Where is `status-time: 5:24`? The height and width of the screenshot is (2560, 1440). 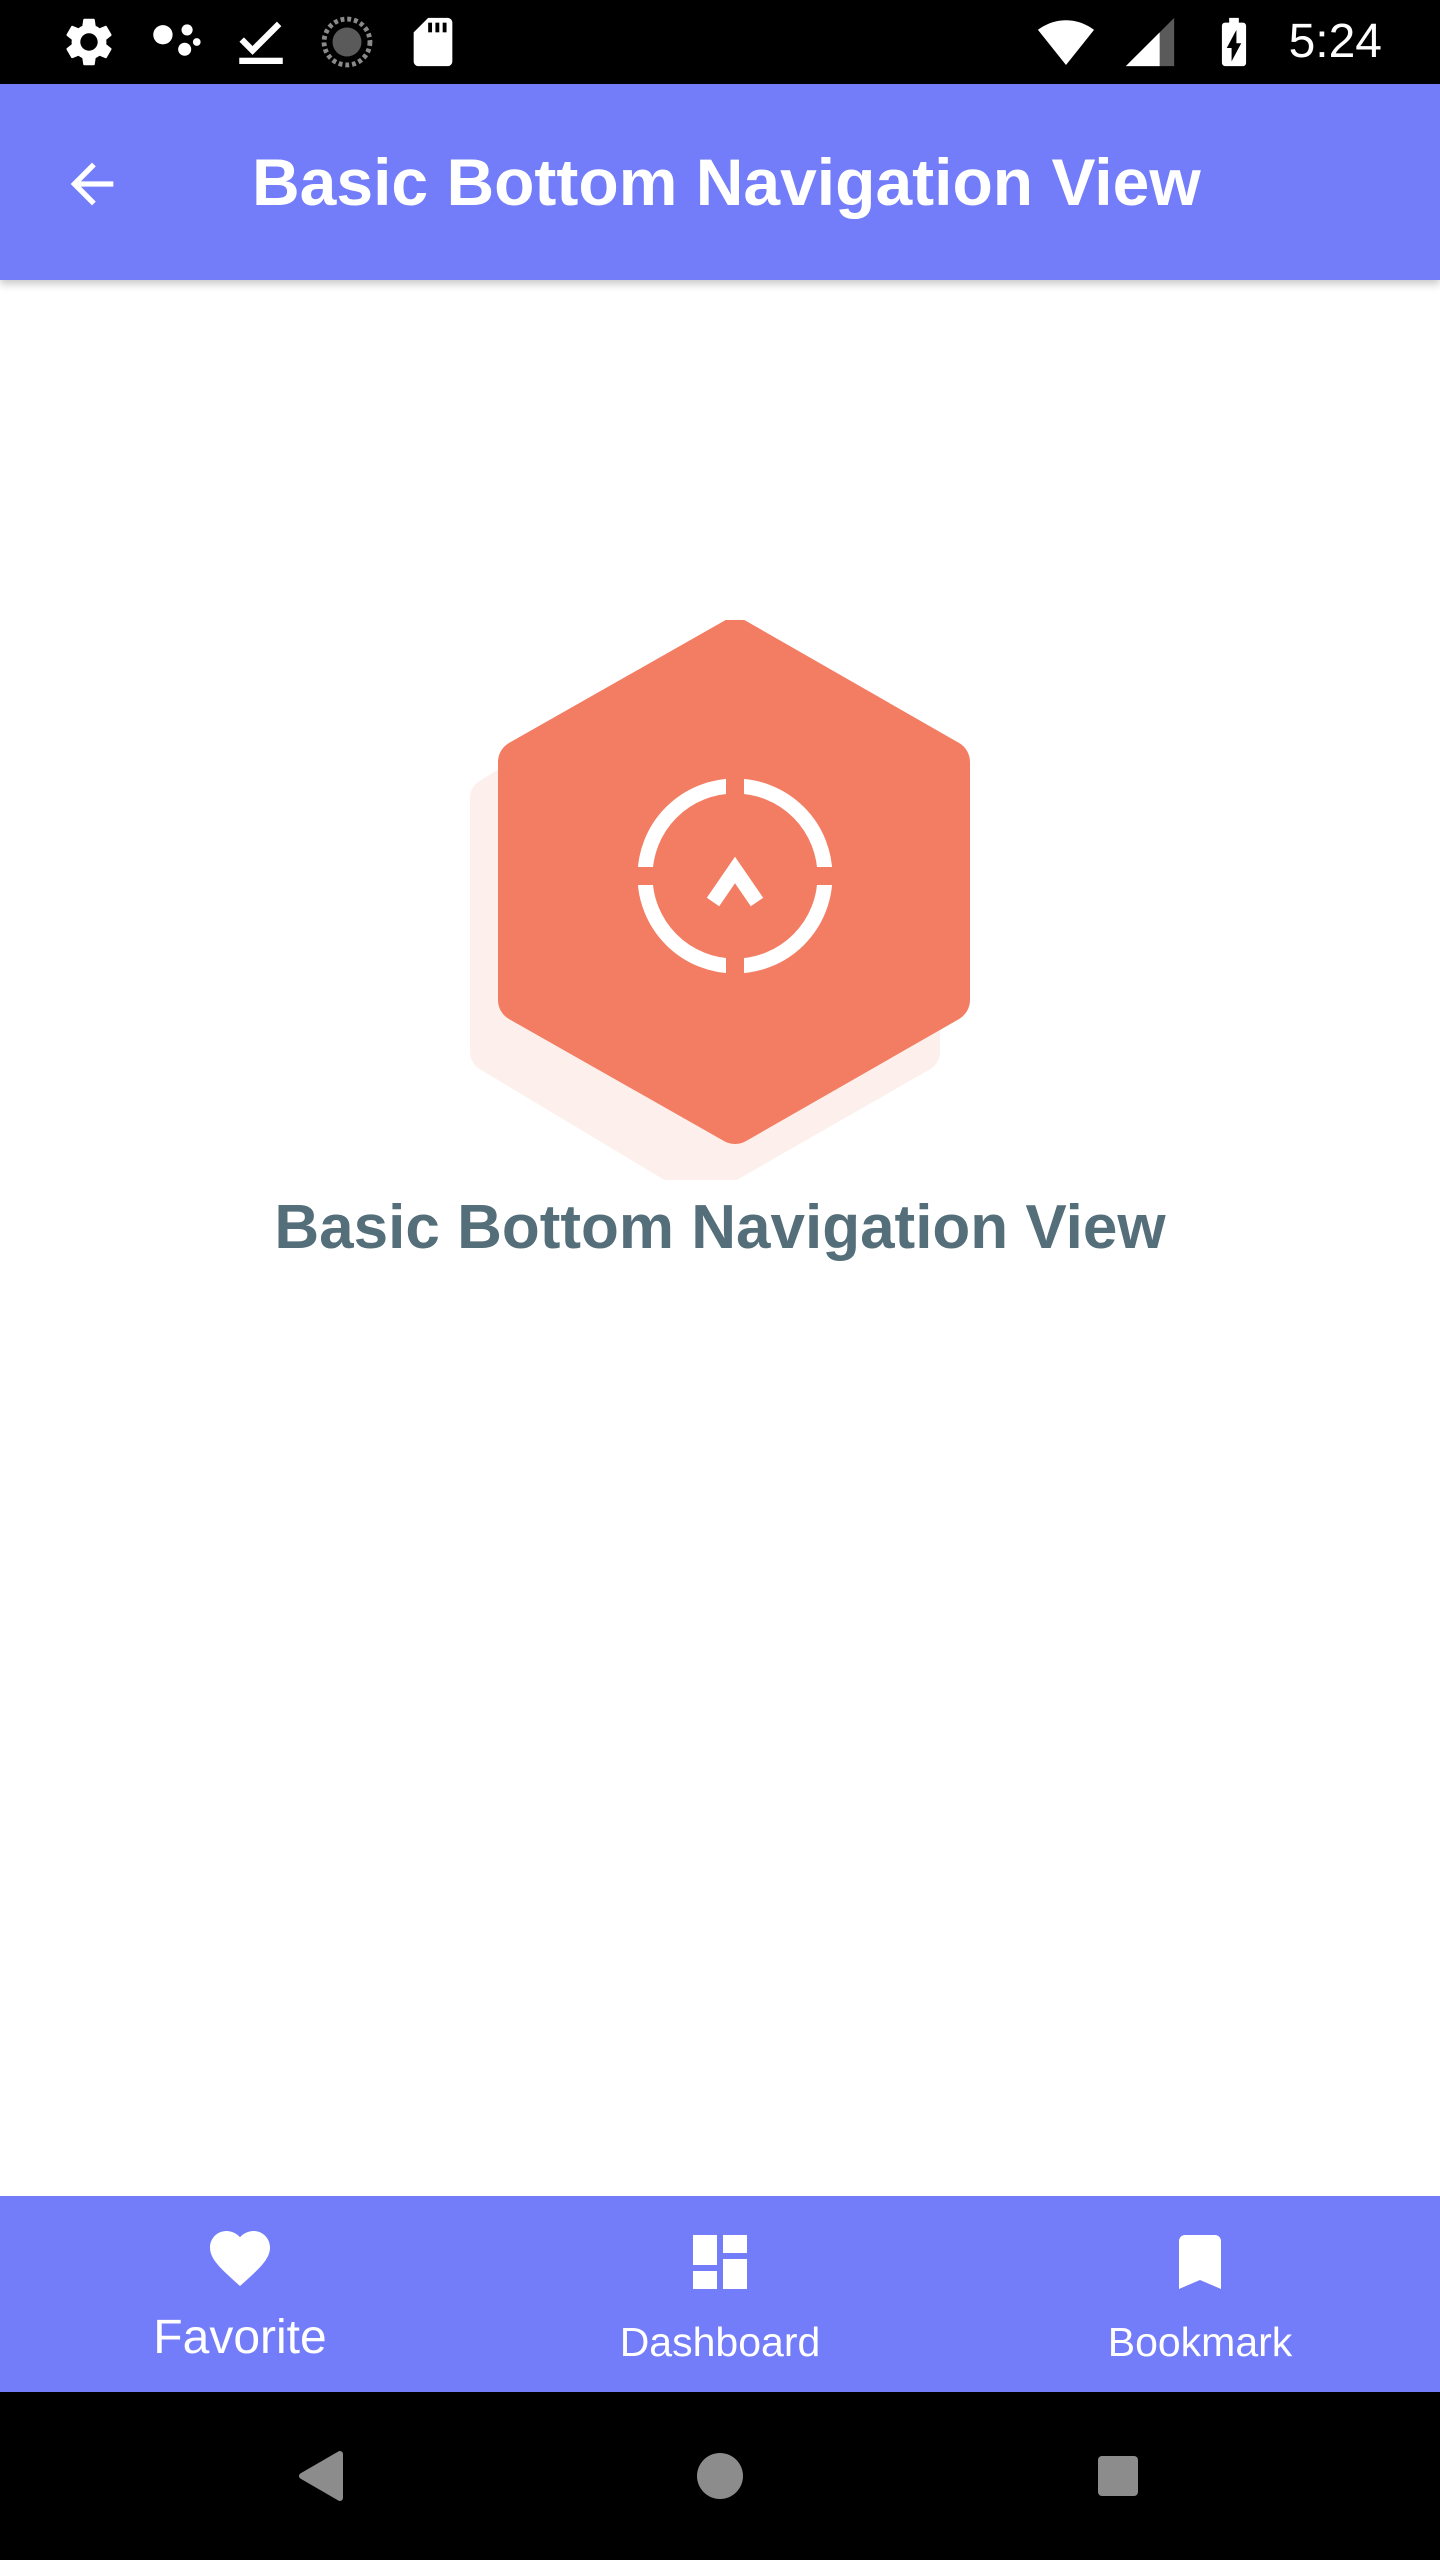 status-time: 5:24 is located at coordinates (1335, 41).